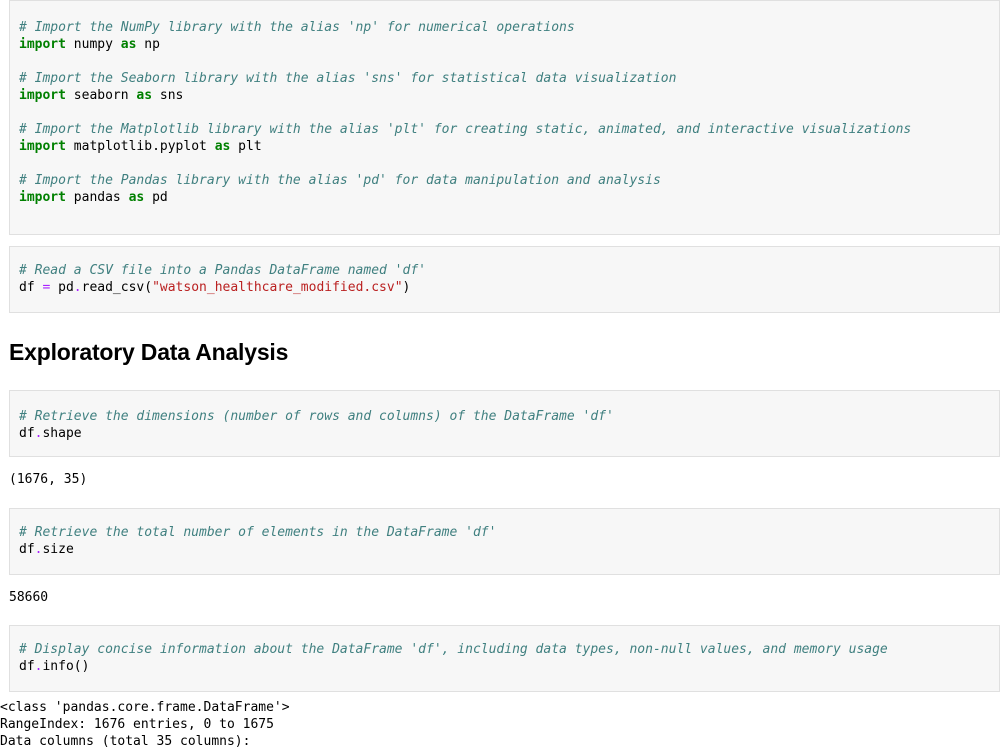 The width and height of the screenshot is (1000, 750). I want to click on attr-size: size, so click(58, 549).